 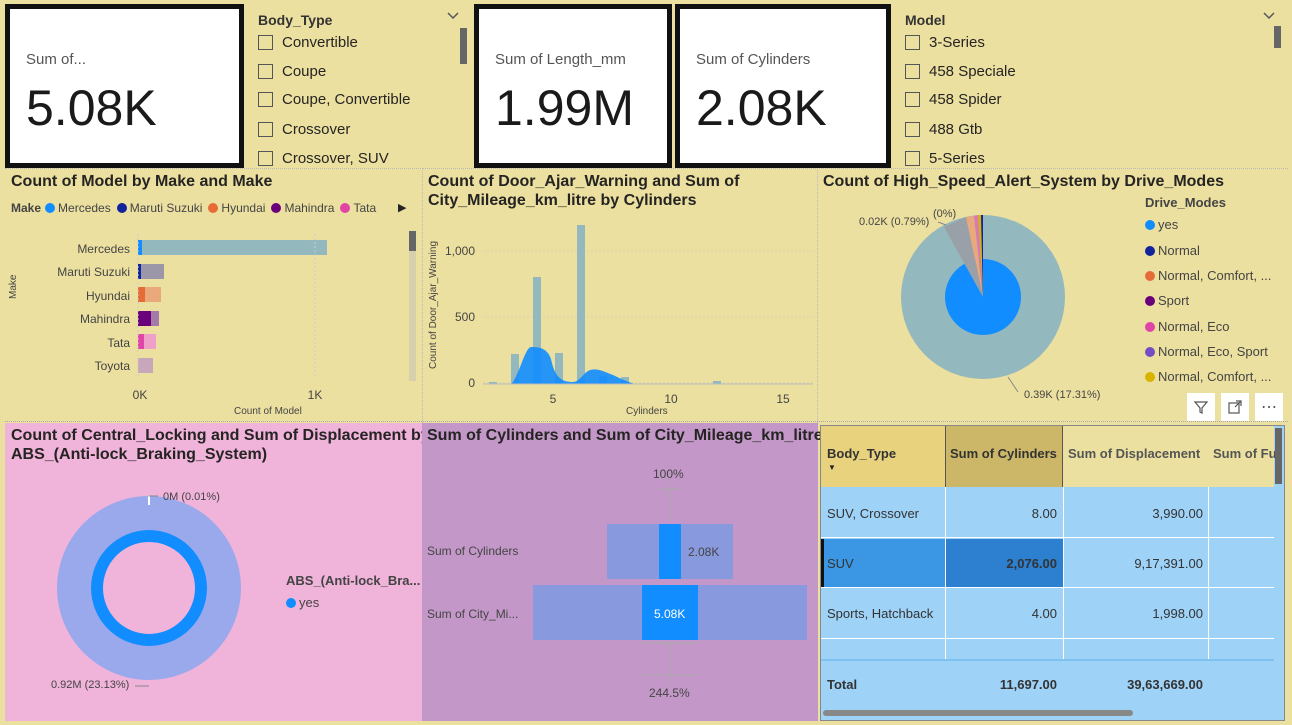 I want to click on legend-label: Mahindra, so click(x=309, y=208).